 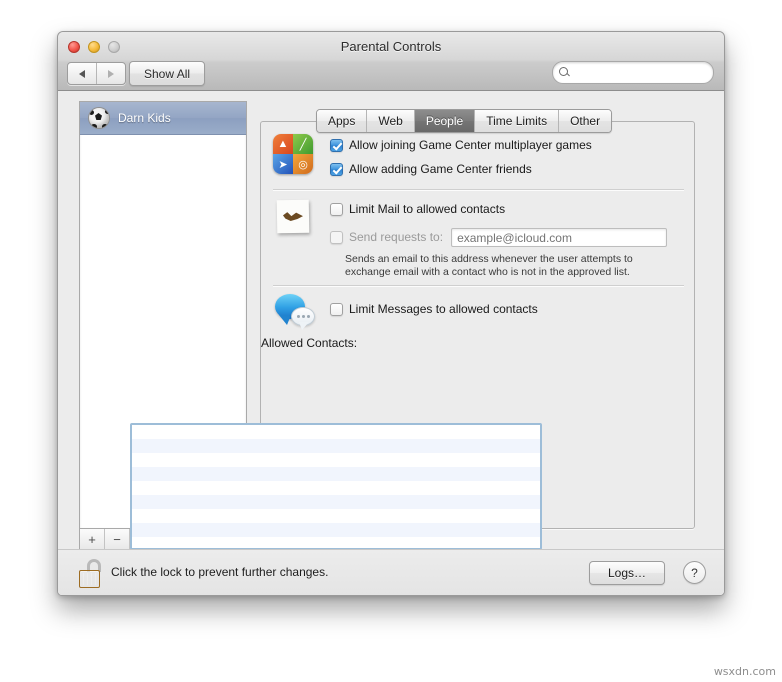 I want to click on tab-web: Web, so click(x=391, y=121).